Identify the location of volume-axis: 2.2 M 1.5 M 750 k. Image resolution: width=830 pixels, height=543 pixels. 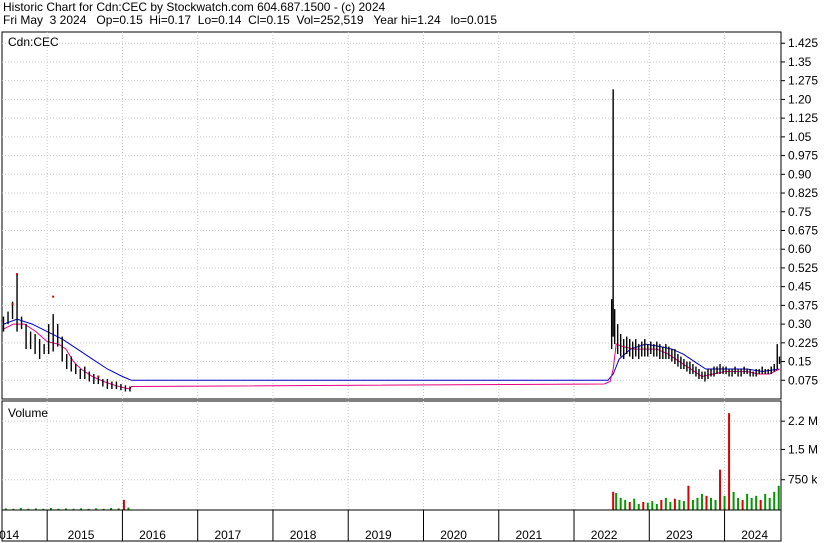
(799, 450).